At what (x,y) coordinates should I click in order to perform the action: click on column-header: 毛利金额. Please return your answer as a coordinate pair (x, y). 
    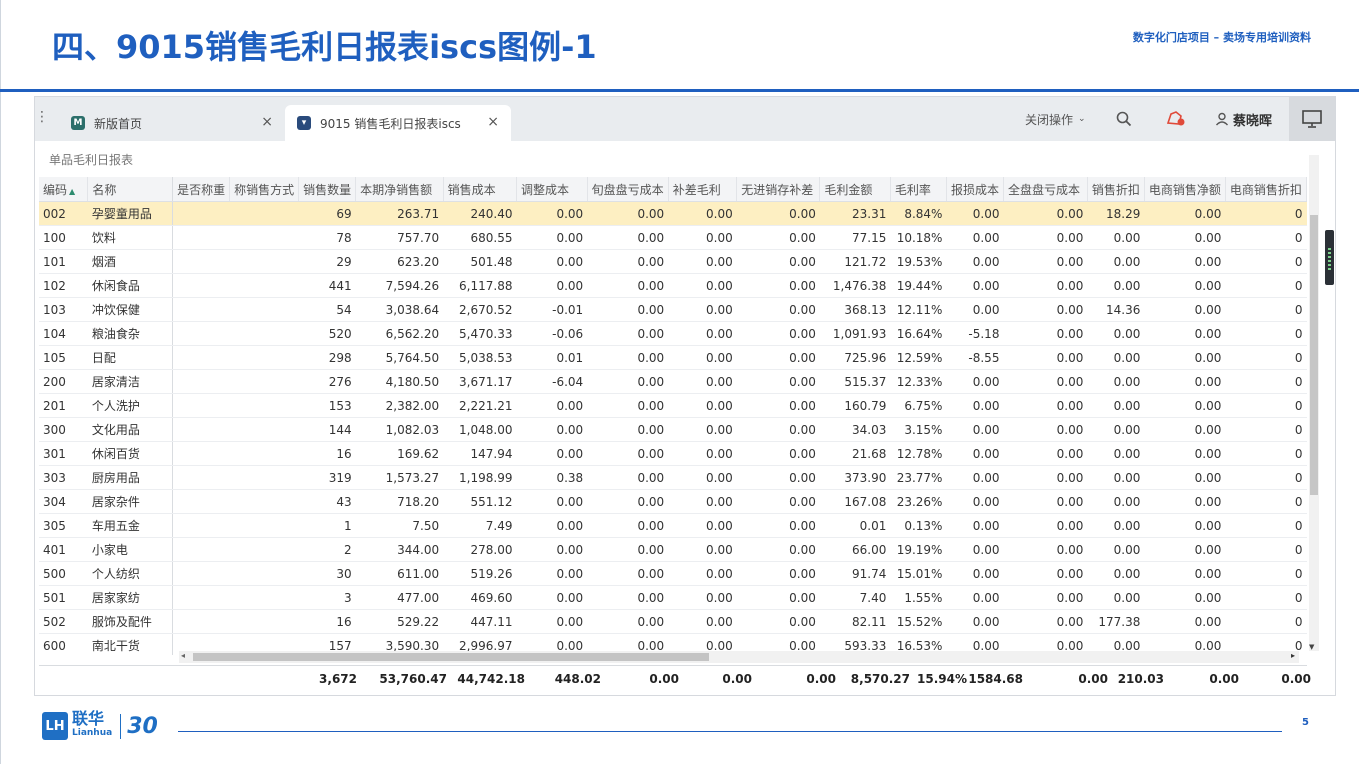
    Looking at the image, I should click on (855, 189).